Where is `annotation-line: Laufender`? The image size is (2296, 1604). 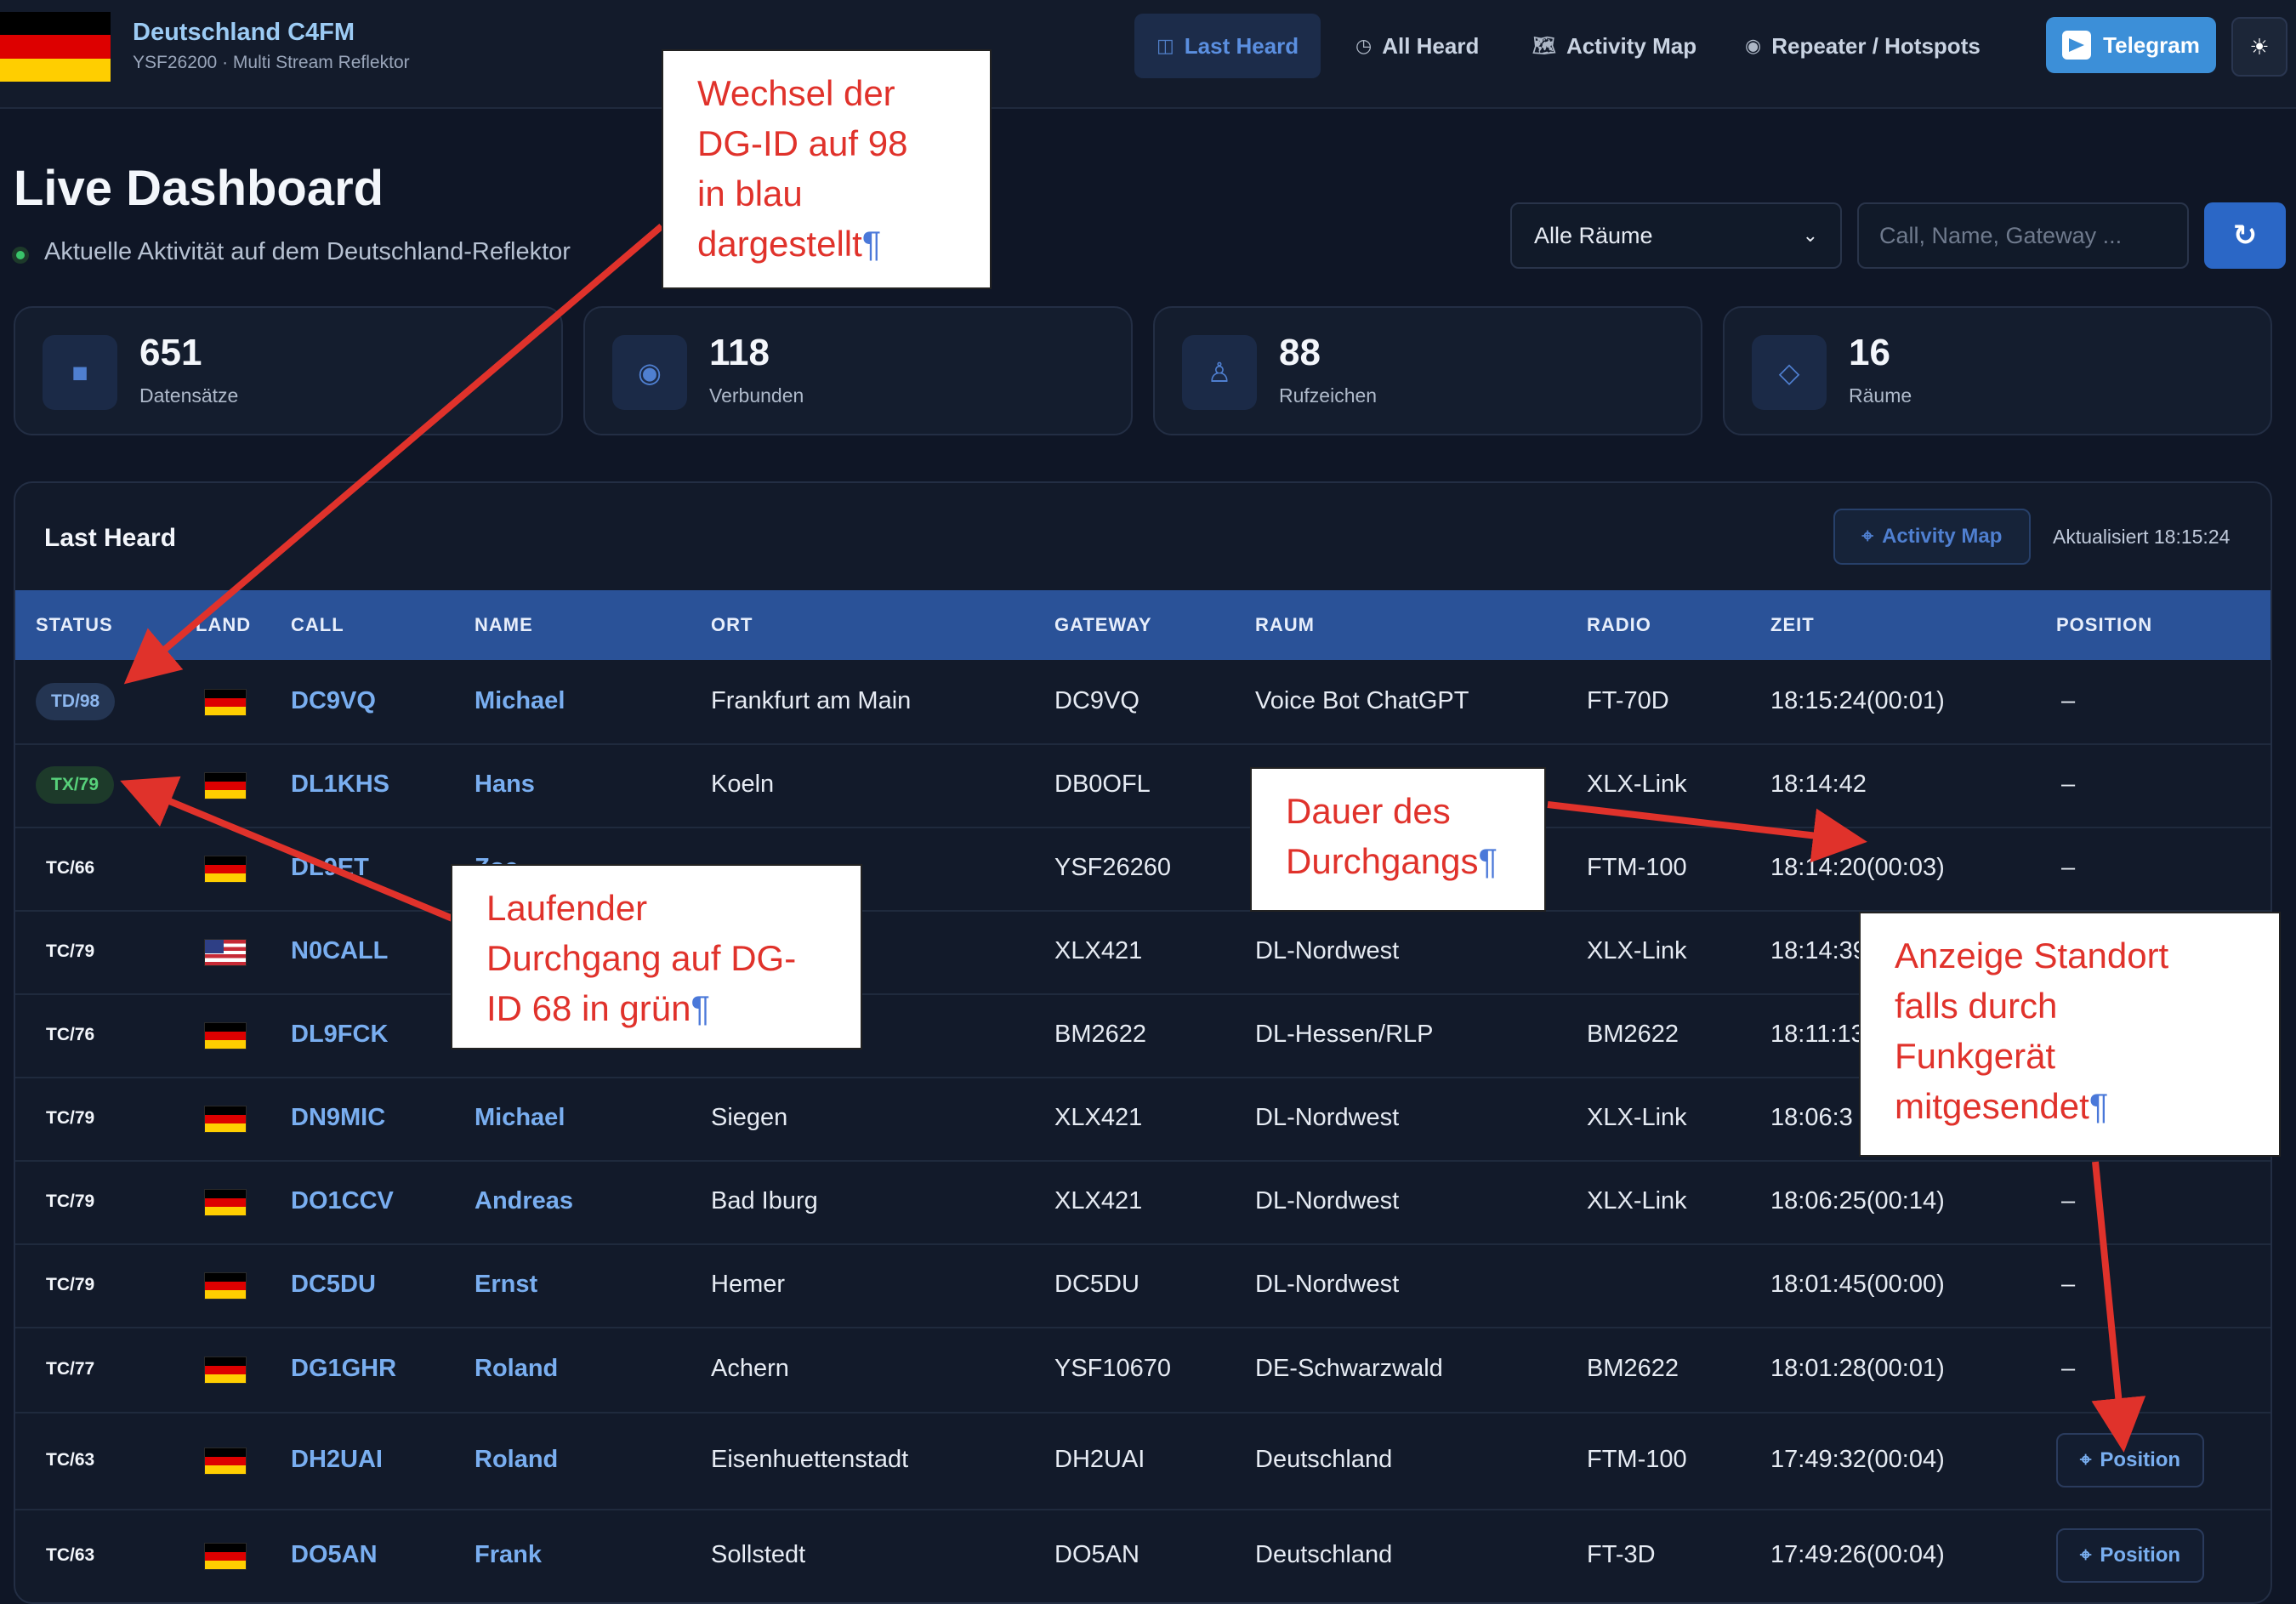
annotation-line: Laufender is located at coordinates (567, 908).